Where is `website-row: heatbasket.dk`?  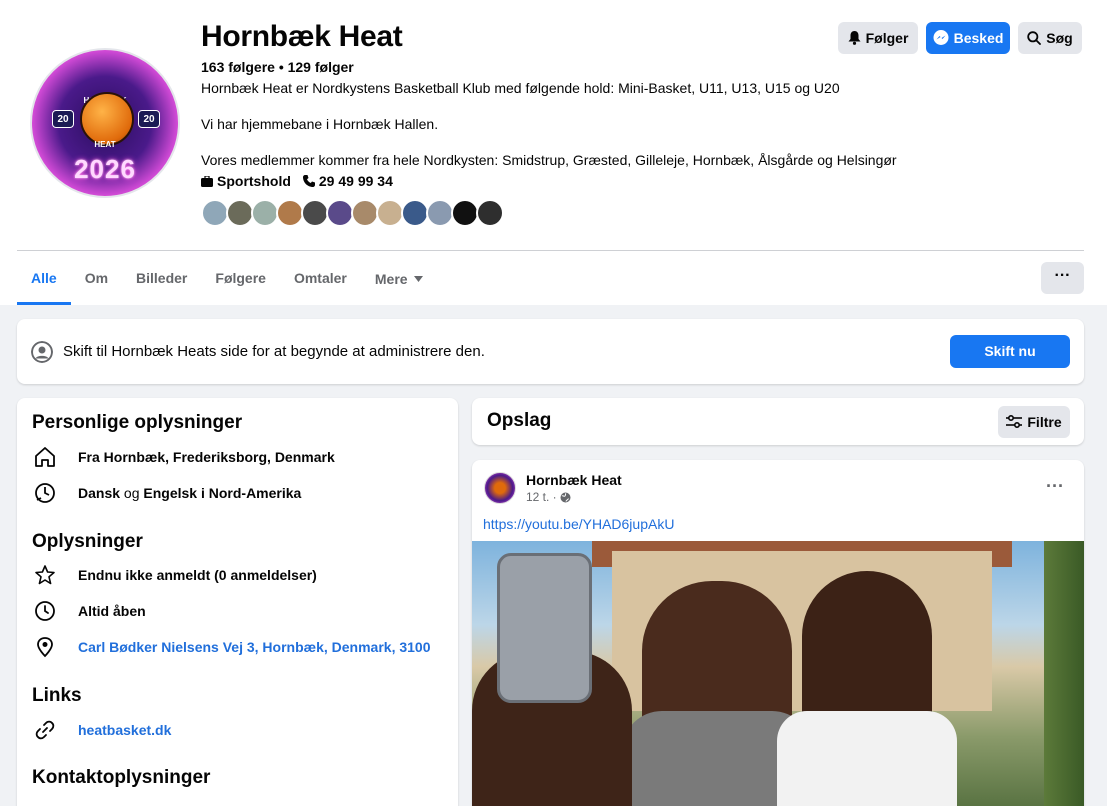 website-row: heatbasket.dk is located at coordinates (101, 730).